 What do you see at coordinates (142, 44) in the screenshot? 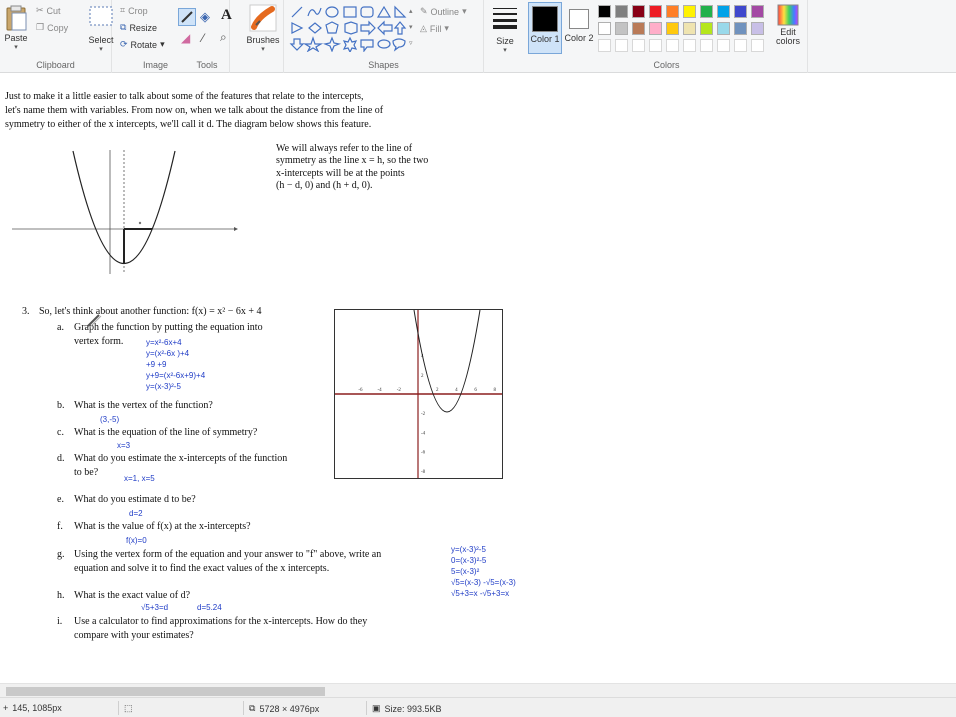
I see `rotate-button: ⟳ Rotate ▾` at bounding box center [142, 44].